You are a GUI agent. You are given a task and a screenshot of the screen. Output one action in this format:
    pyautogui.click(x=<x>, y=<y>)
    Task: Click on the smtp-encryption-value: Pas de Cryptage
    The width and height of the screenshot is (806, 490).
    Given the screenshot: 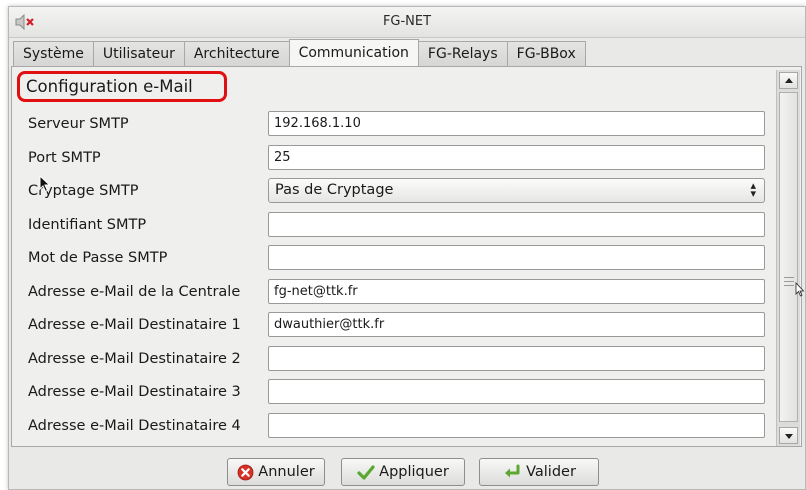 What is the action you would take?
    pyautogui.click(x=334, y=190)
    